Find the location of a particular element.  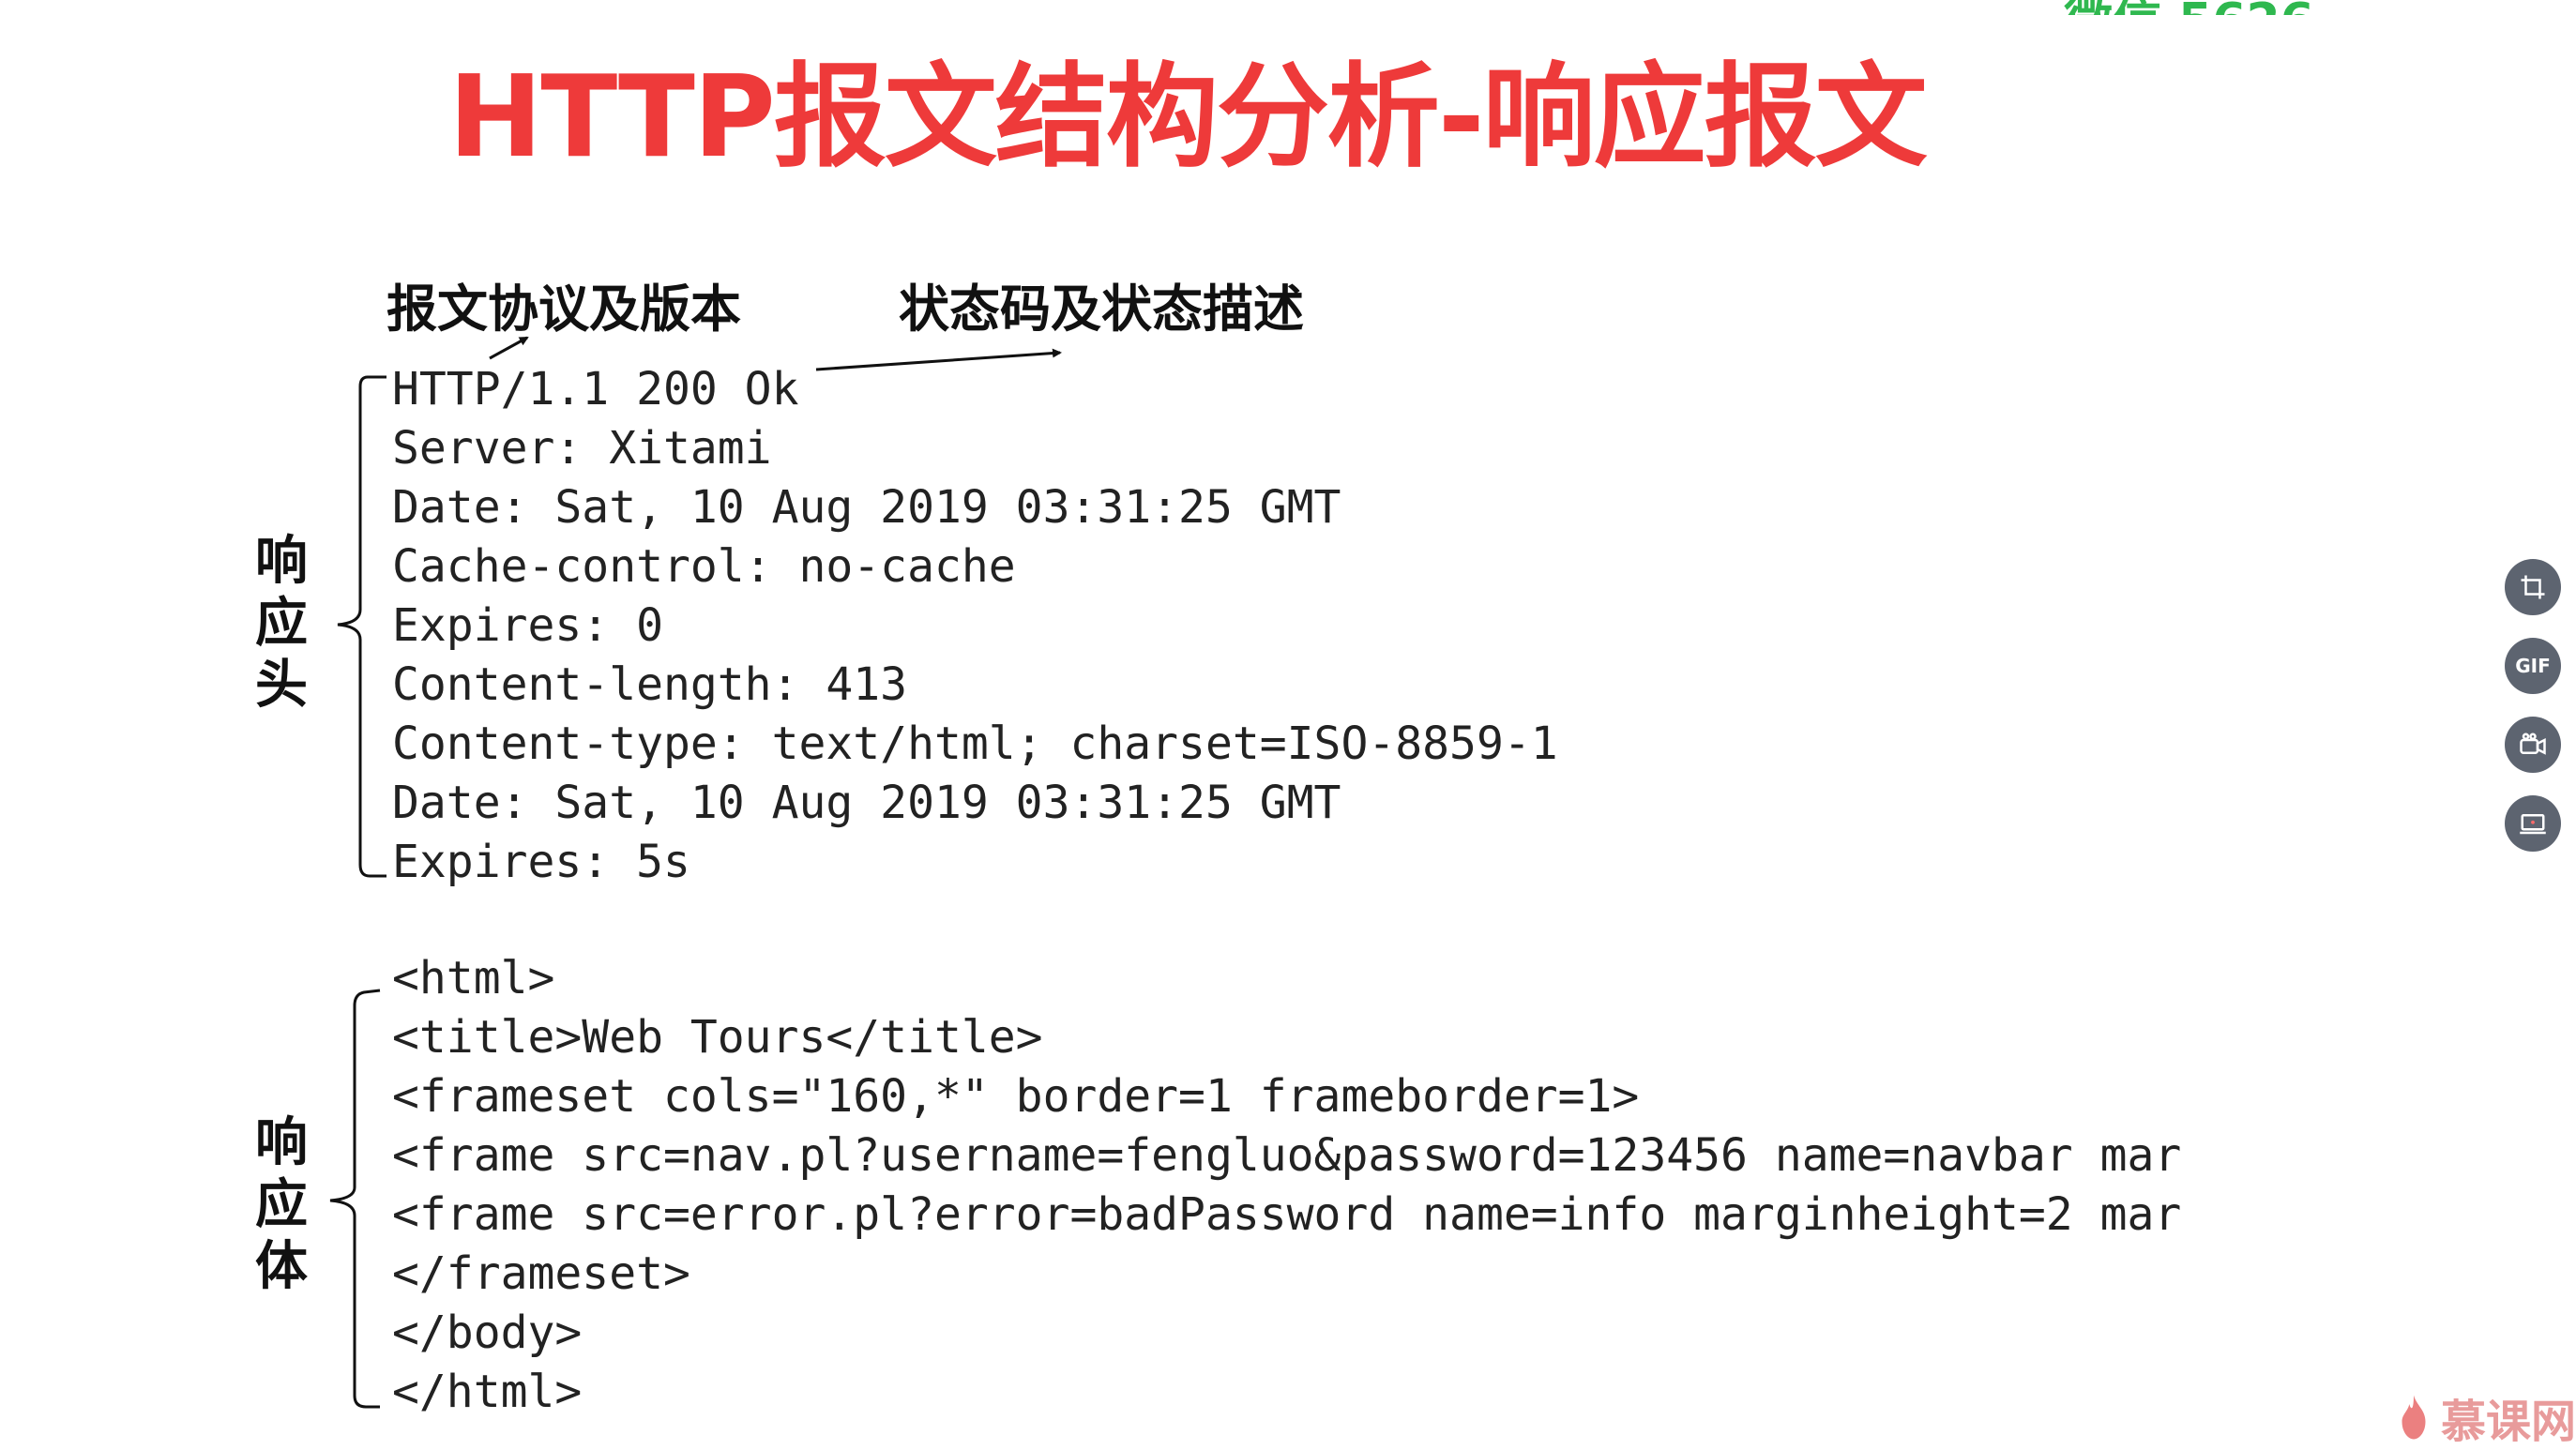

annotation-status-code: 状态码及状态描述 is located at coordinates (1101, 309).